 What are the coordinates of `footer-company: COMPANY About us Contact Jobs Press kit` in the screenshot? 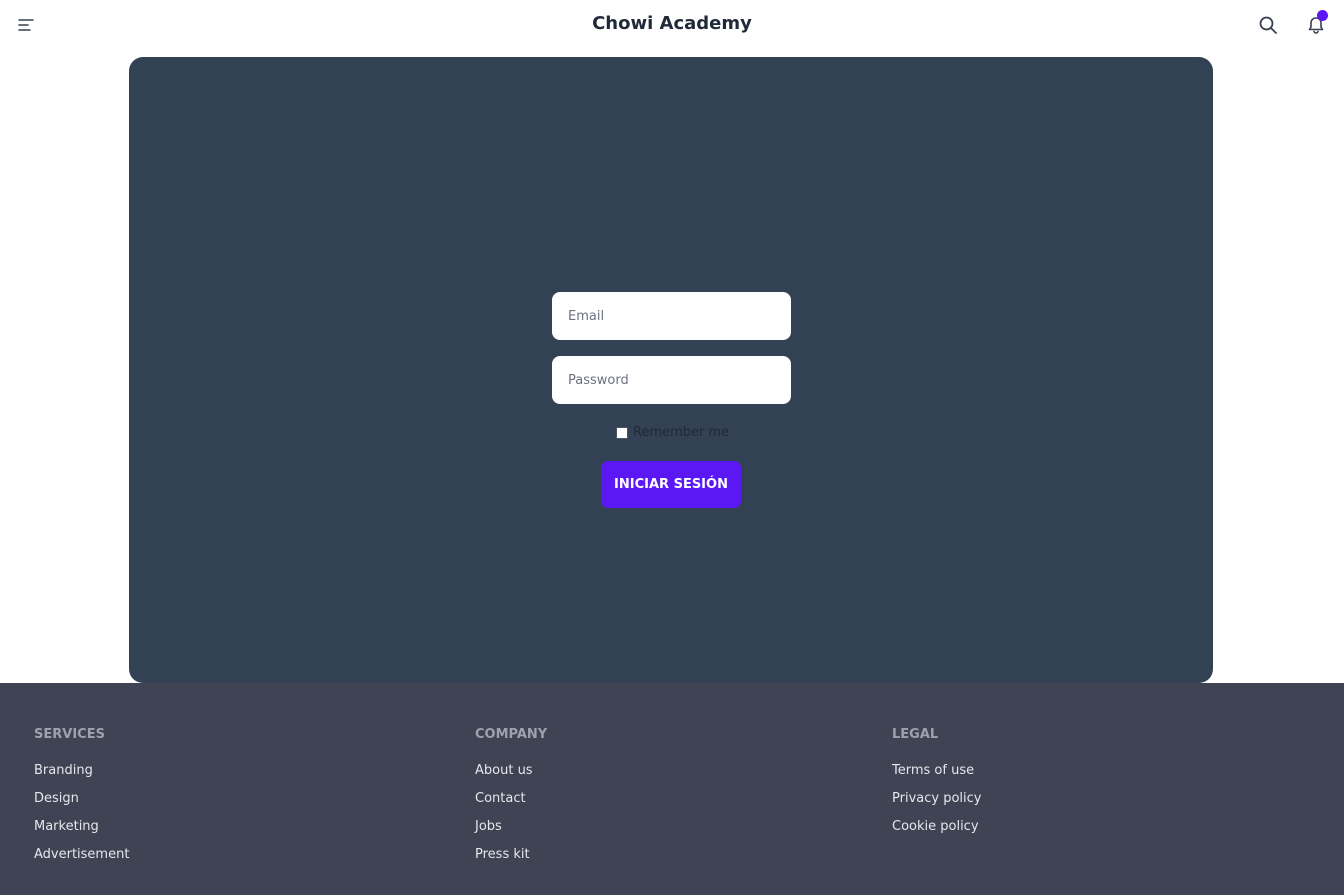 It's located at (511, 801).